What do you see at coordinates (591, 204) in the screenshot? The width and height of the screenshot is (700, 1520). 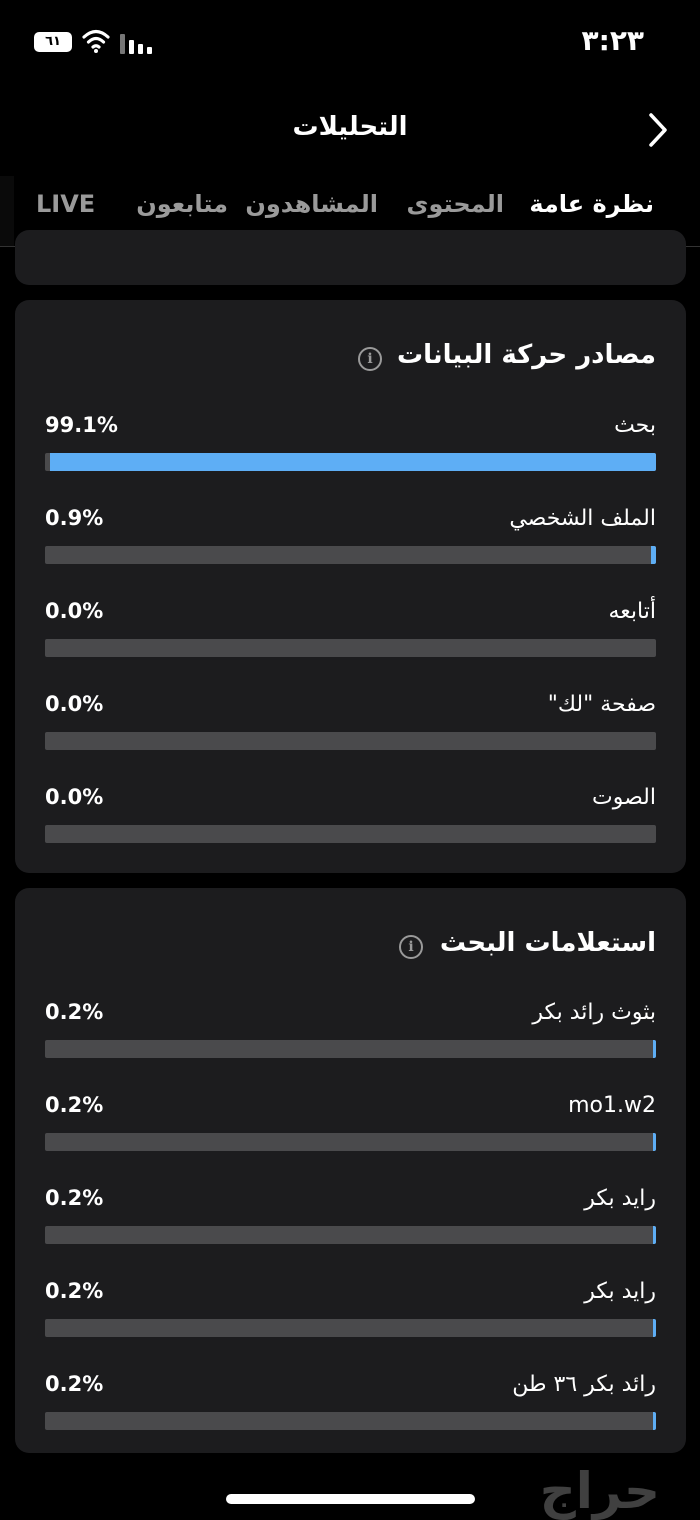 I see `tab-overview: نظرة عامة` at bounding box center [591, 204].